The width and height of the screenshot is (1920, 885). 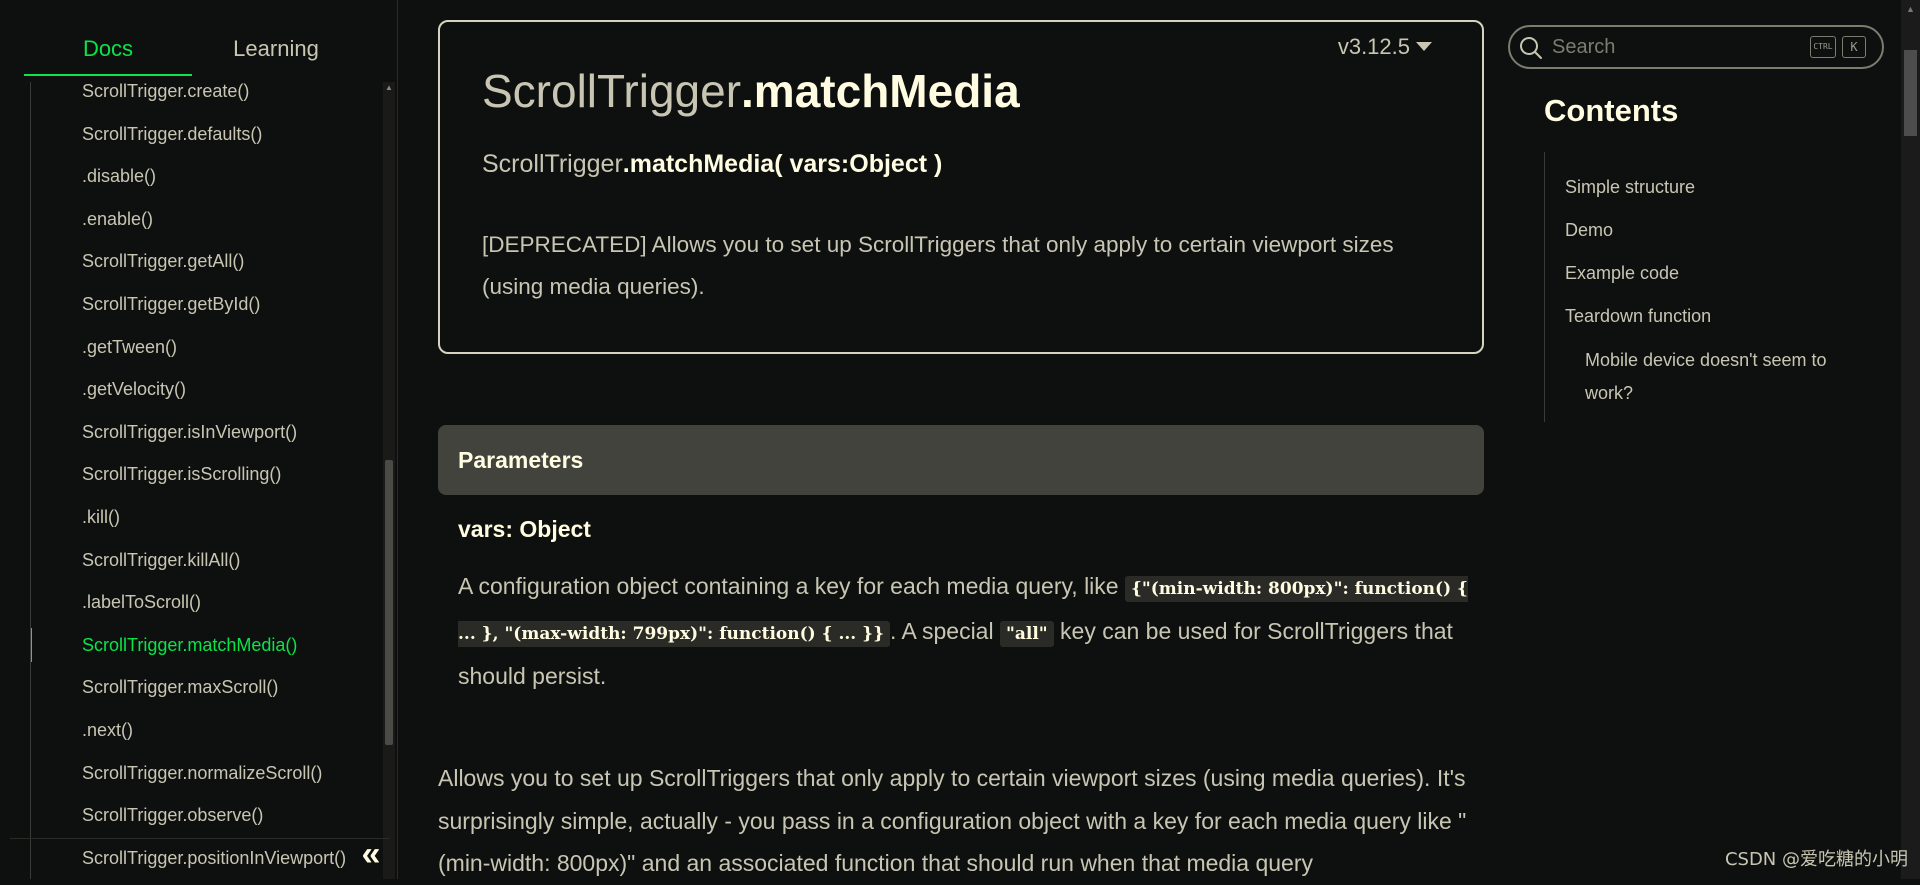 What do you see at coordinates (205, 304) in the screenshot?
I see `sidebar-nav-item: ScrollTrigger.getById()` at bounding box center [205, 304].